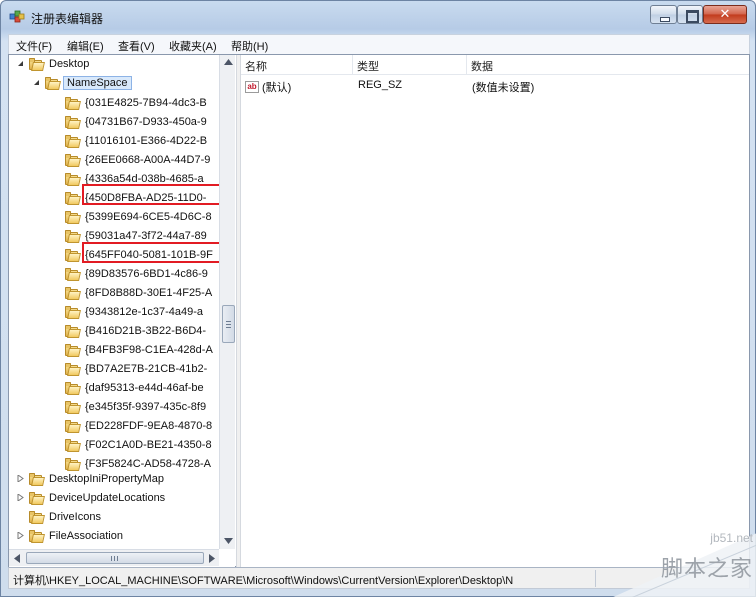  I want to click on tree-item-key: DriveIcons, so click(114, 518).